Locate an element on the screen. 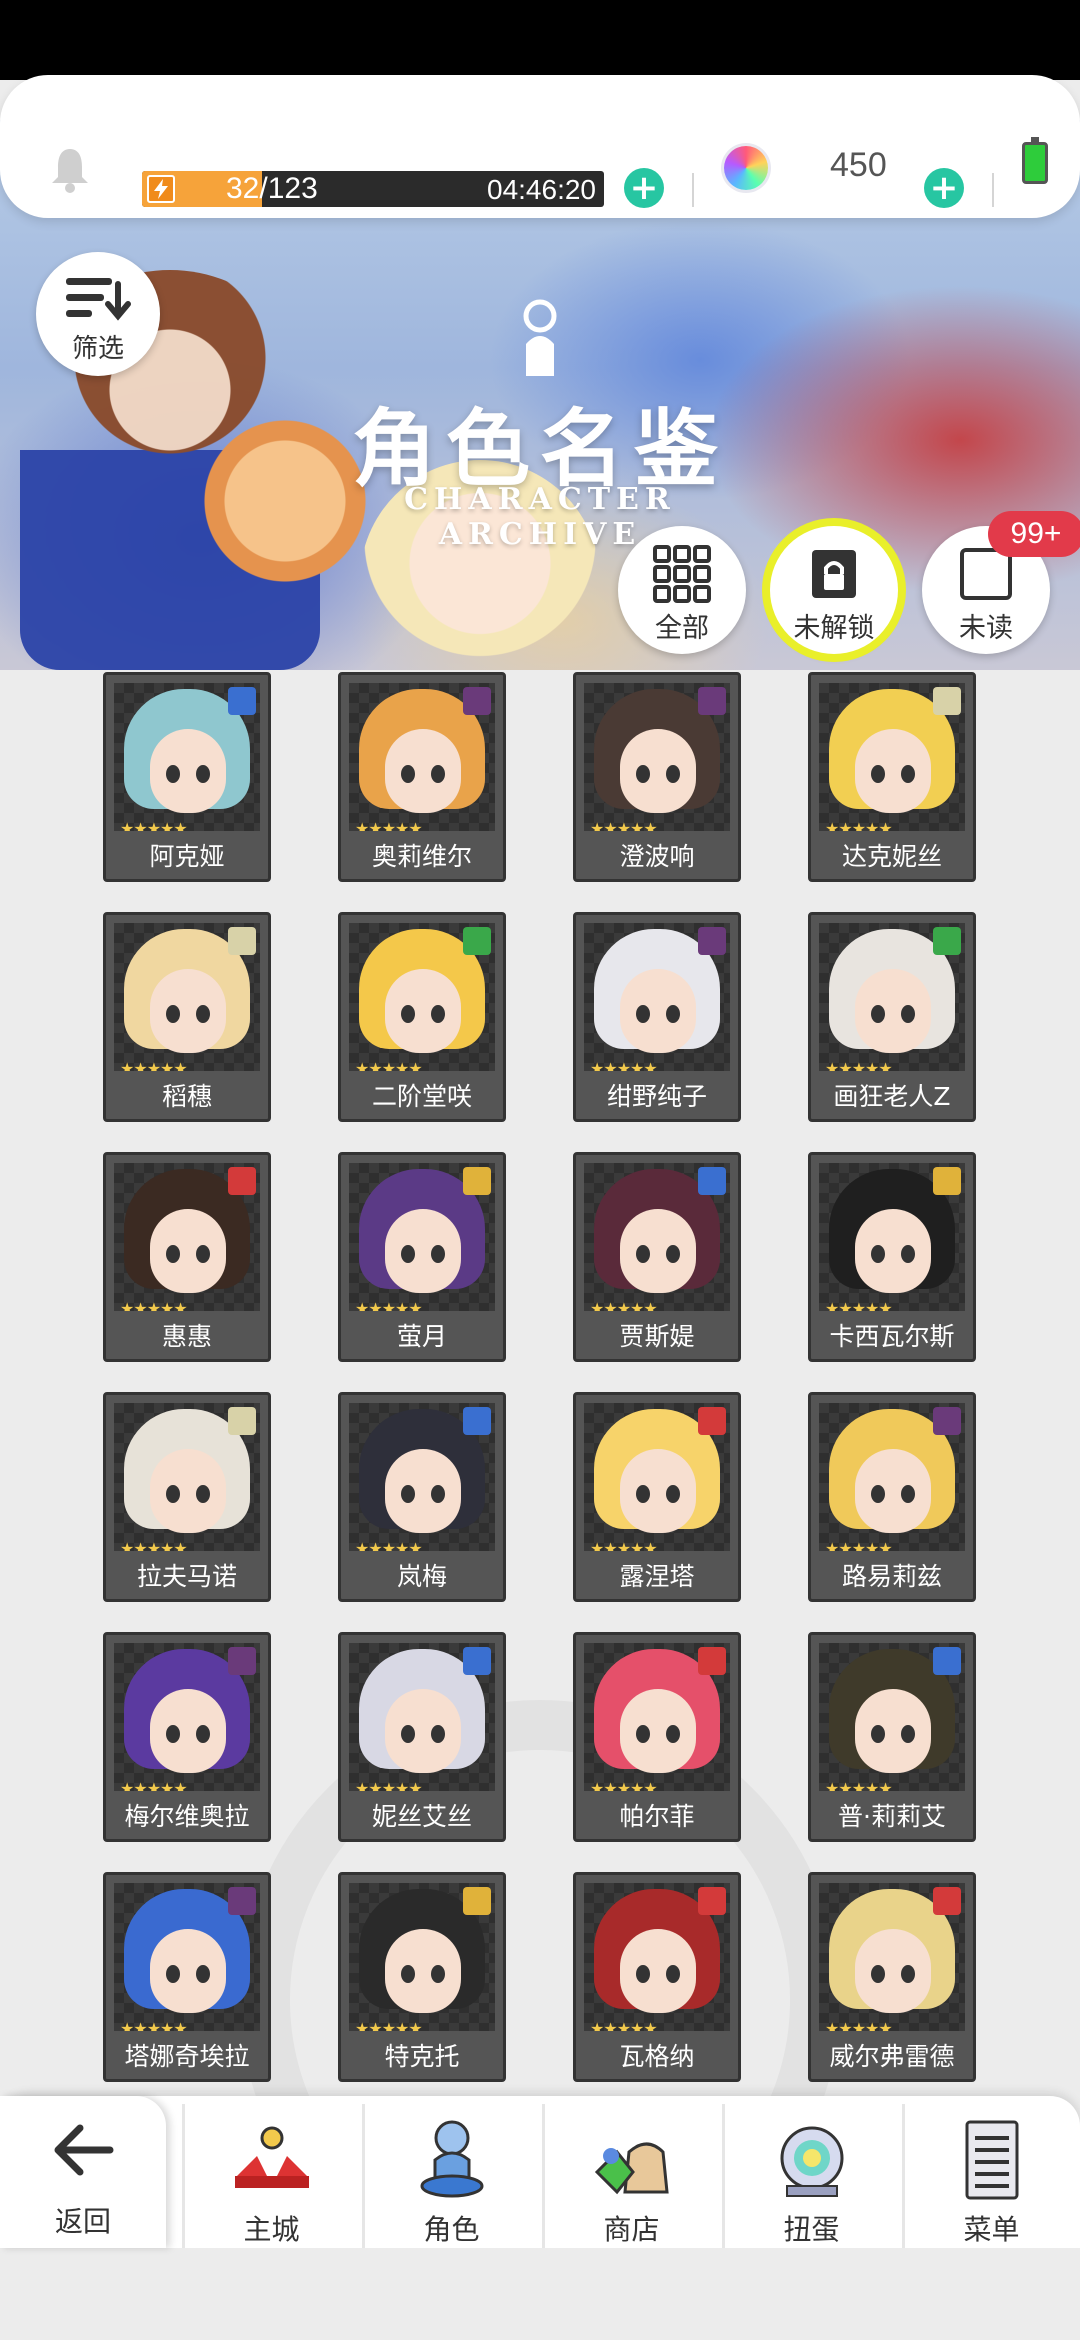  category-locked-button: 未解锁 is located at coordinates (834, 590).